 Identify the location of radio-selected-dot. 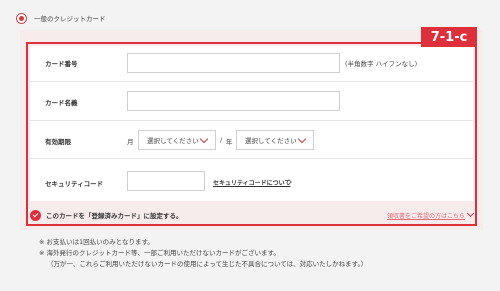
(21, 18).